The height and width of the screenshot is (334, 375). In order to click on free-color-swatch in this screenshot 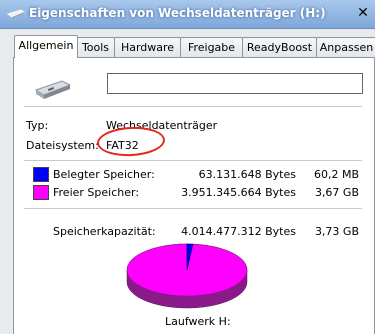, I will do `click(41, 192)`.